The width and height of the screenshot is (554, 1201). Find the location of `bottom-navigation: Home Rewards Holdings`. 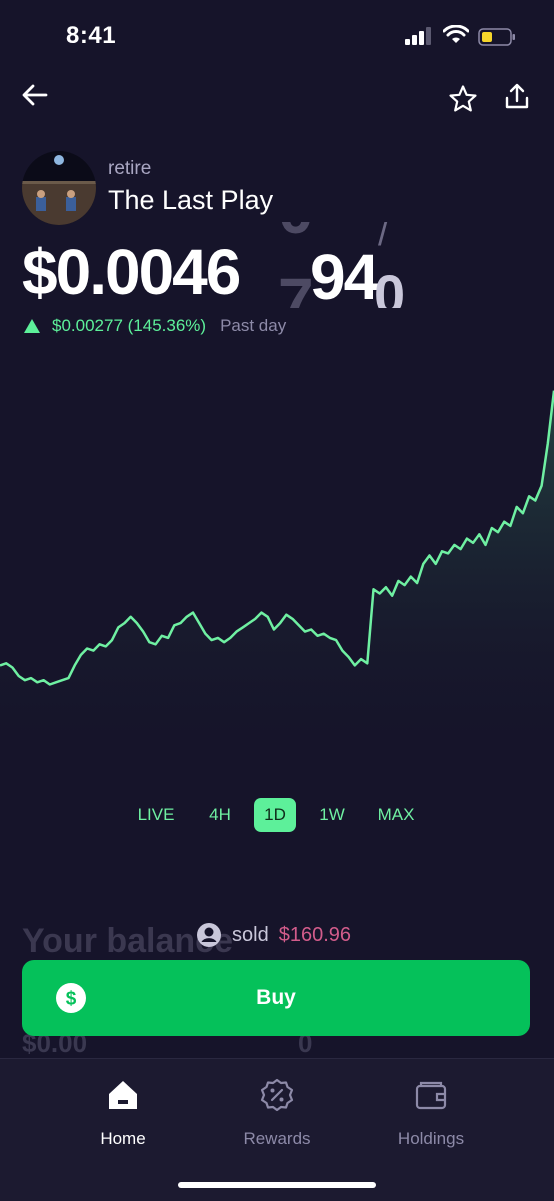

bottom-navigation: Home Rewards Holdings is located at coordinates (277, 1129).